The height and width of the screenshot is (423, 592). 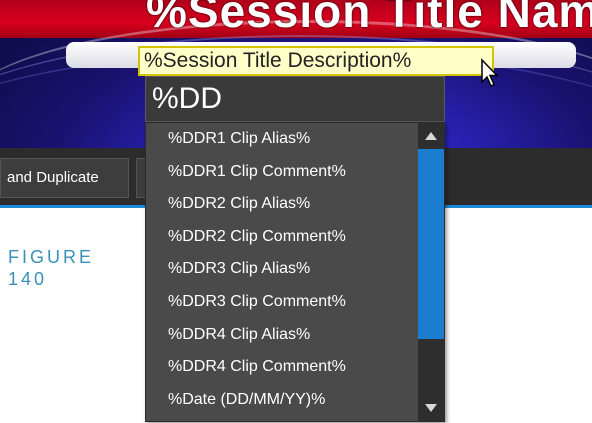 What do you see at coordinates (282, 335) in the screenshot?
I see `list-item: %DDR4 Clip Alias%` at bounding box center [282, 335].